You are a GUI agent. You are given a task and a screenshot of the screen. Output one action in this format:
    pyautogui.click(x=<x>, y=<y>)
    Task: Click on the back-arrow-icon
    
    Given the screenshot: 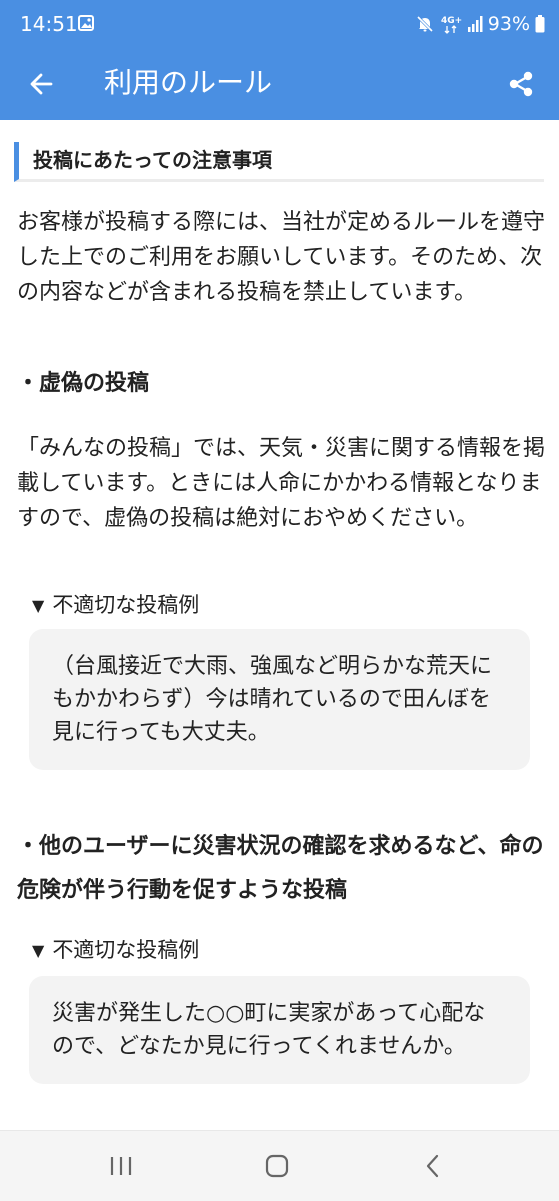 What is the action you would take?
    pyautogui.click(x=41, y=84)
    